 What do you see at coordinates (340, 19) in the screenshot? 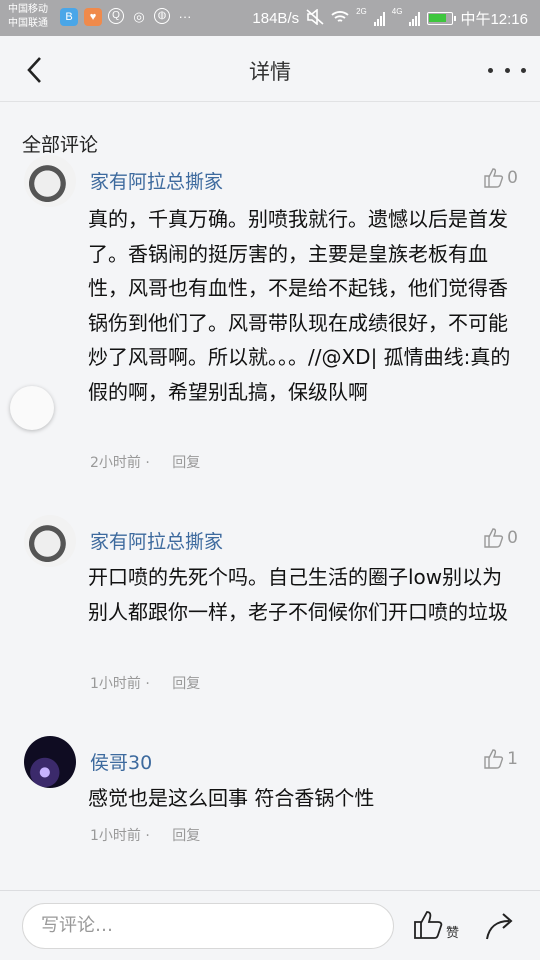
I see `wifi-icon` at bounding box center [340, 19].